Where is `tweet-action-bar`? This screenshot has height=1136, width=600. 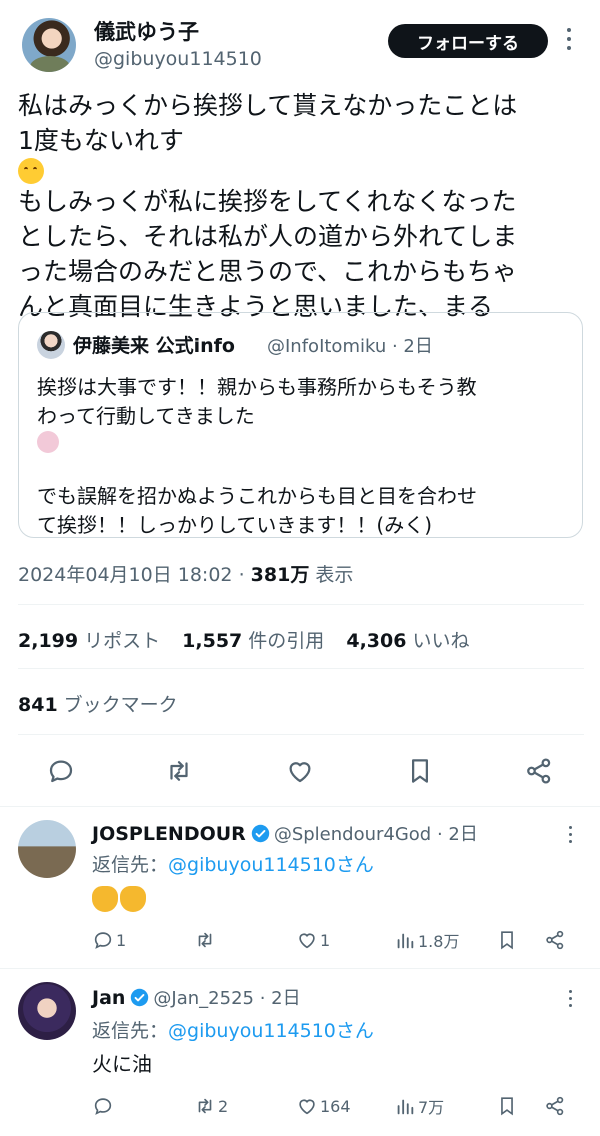 tweet-action-bar is located at coordinates (300, 771).